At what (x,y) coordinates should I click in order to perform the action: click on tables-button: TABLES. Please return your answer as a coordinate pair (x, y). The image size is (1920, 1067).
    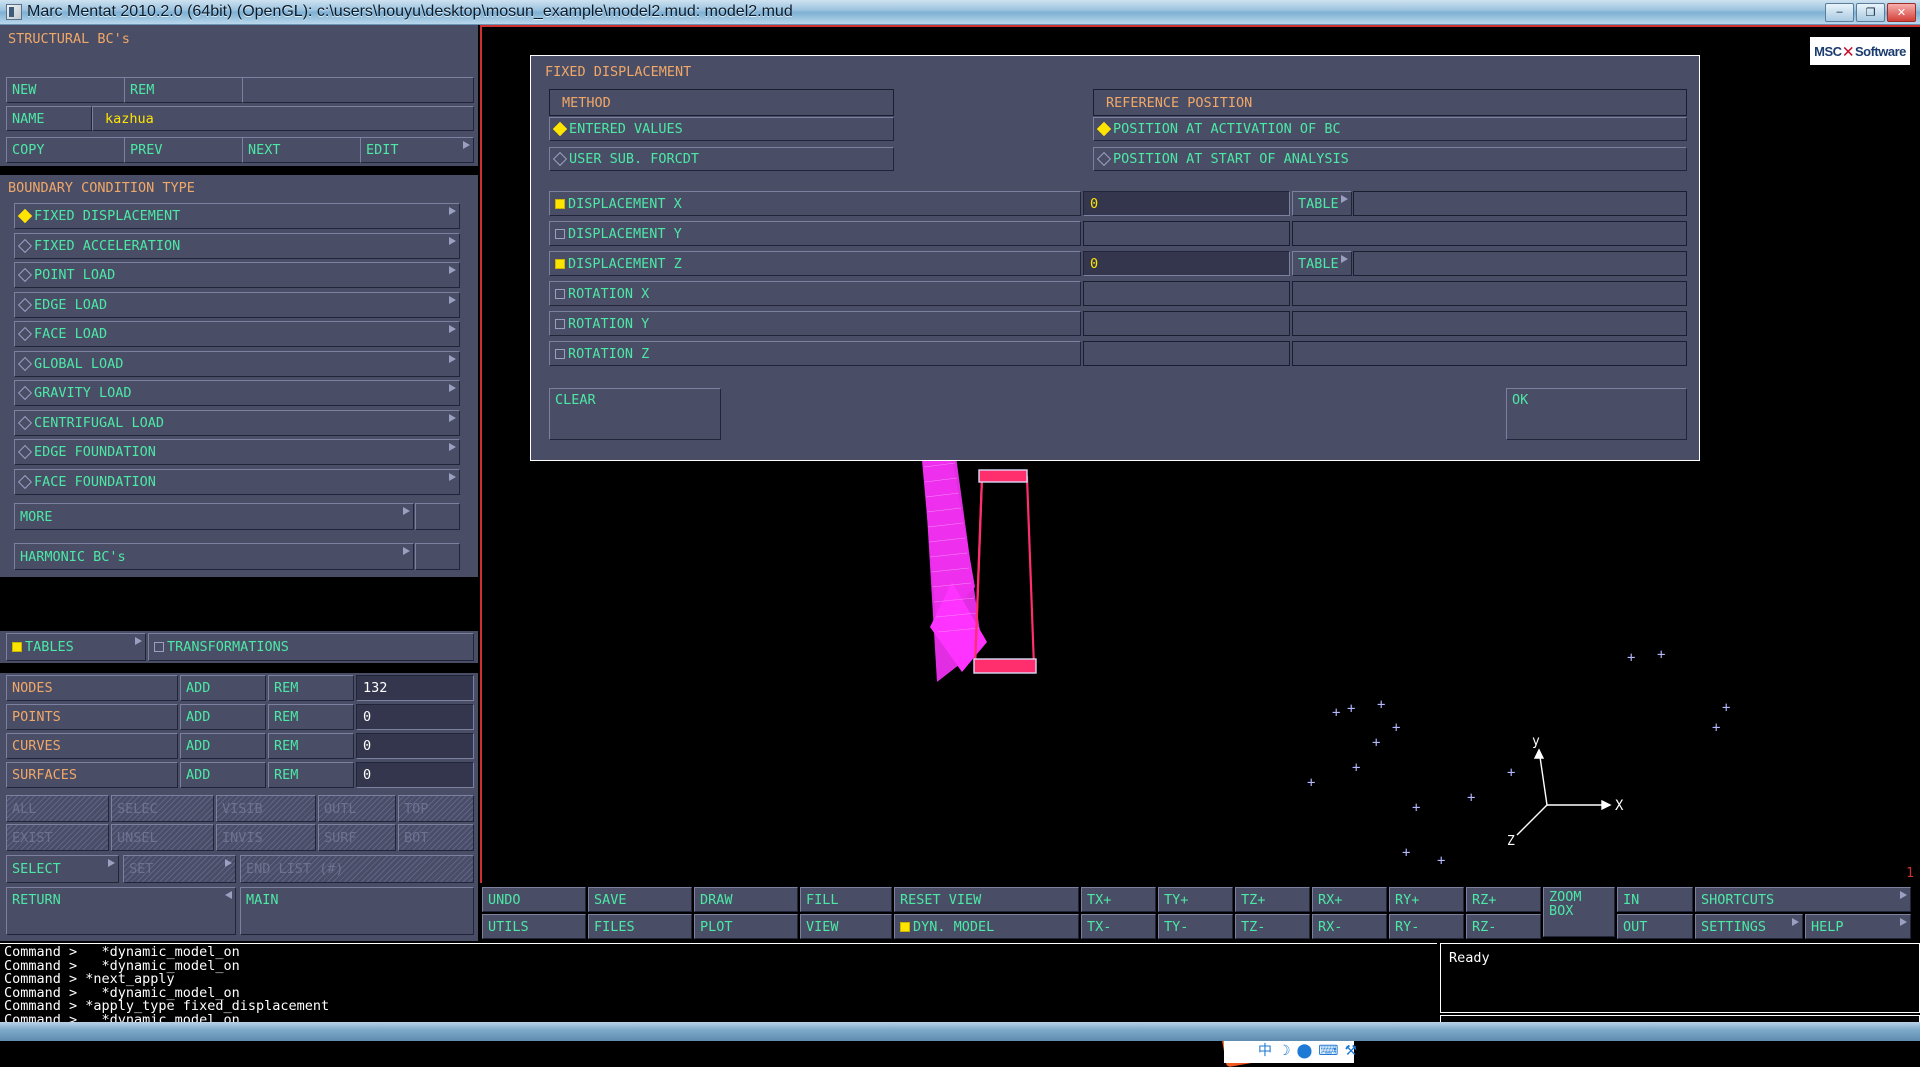
    Looking at the image, I should click on (76, 647).